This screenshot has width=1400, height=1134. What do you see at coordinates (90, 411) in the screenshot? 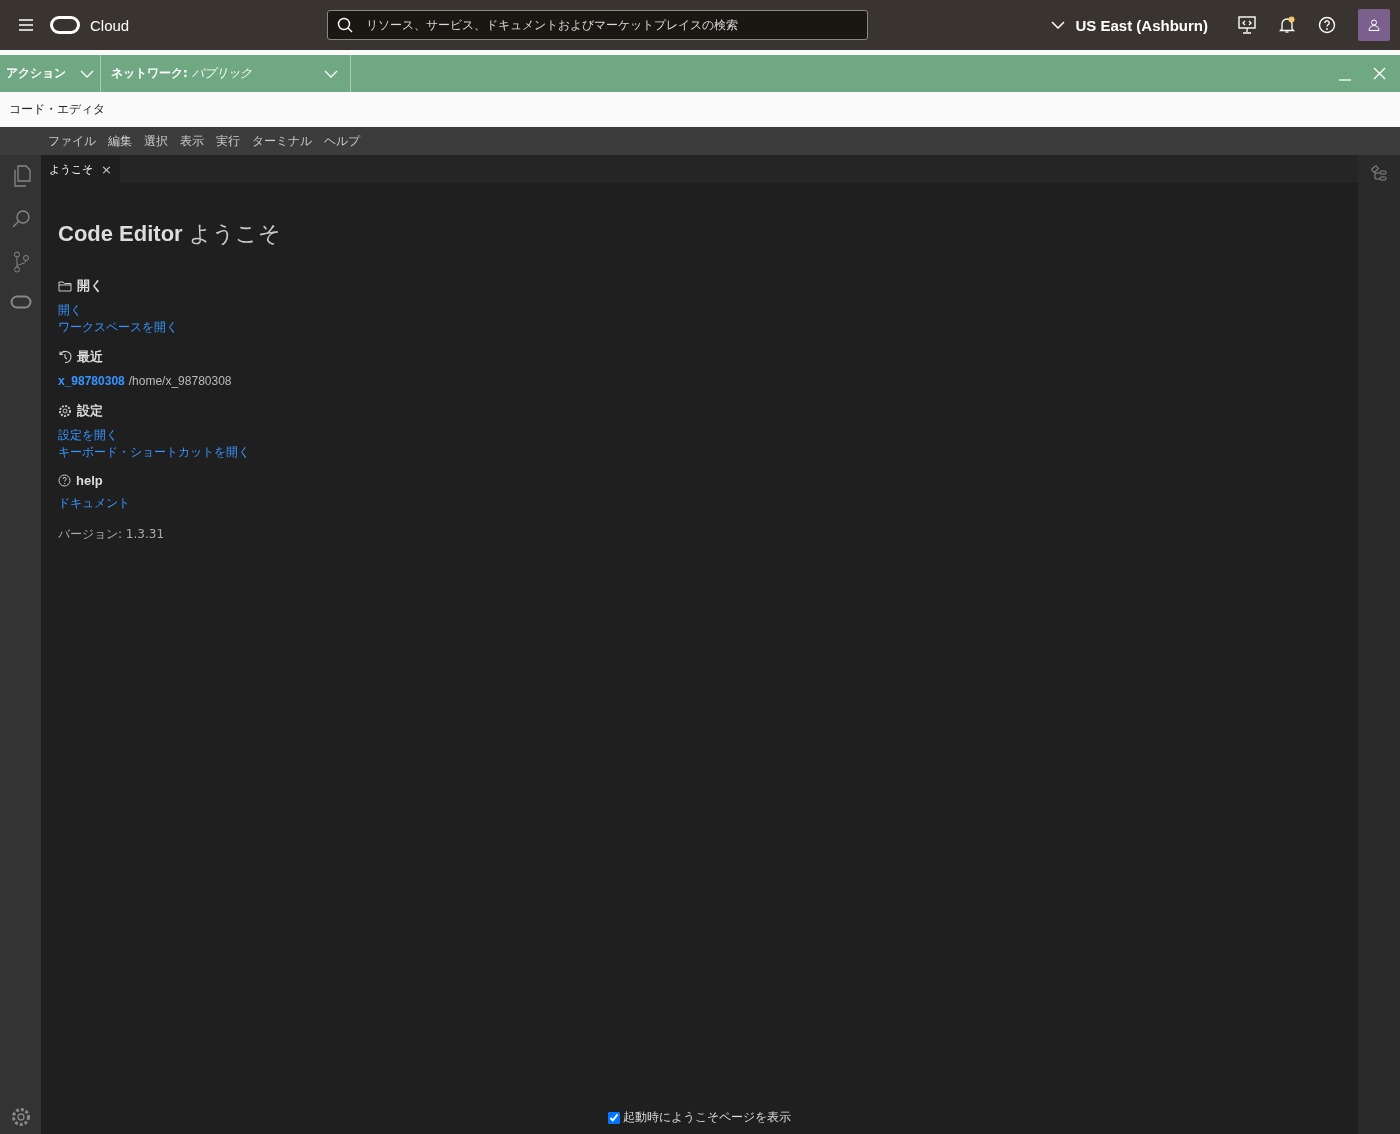
I see `section-heading: 設定` at bounding box center [90, 411].